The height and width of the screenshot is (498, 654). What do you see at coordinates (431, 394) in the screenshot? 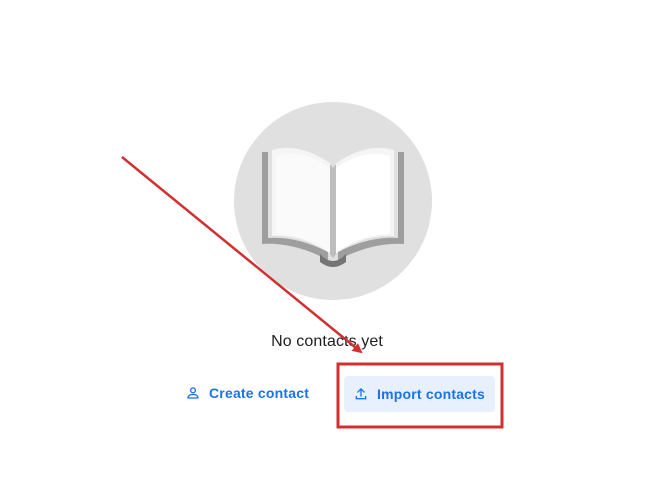
I see `import-contacts-label: Import contacts` at bounding box center [431, 394].